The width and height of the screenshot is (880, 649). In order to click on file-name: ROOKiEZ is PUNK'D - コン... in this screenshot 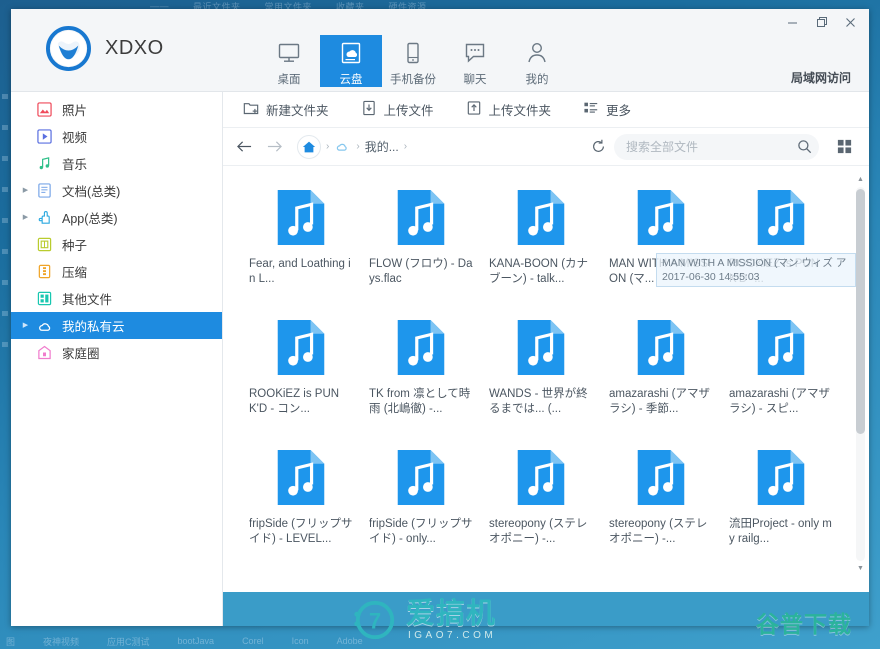, I will do `click(294, 401)`.